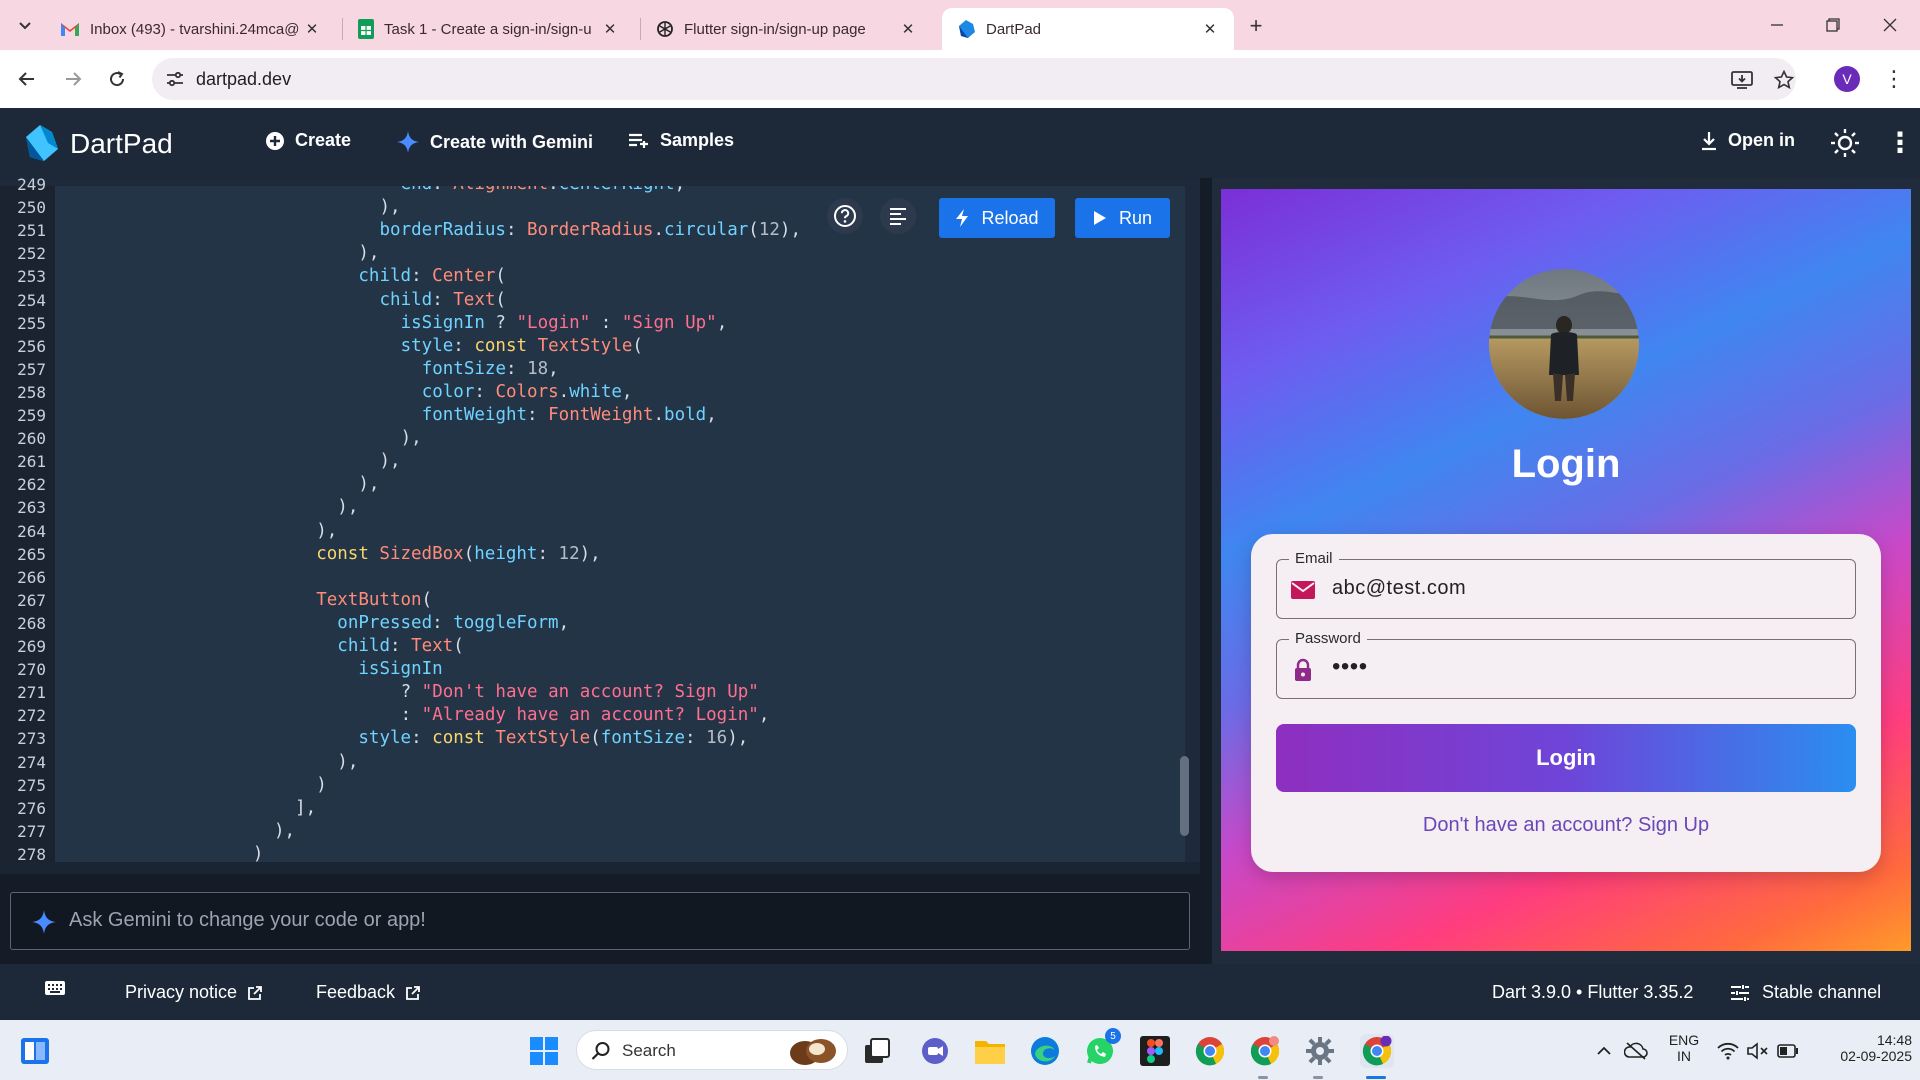 The image size is (1920, 1080). Describe the element at coordinates (1010, 217) in the screenshot. I see `reload-label: Reload` at that location.